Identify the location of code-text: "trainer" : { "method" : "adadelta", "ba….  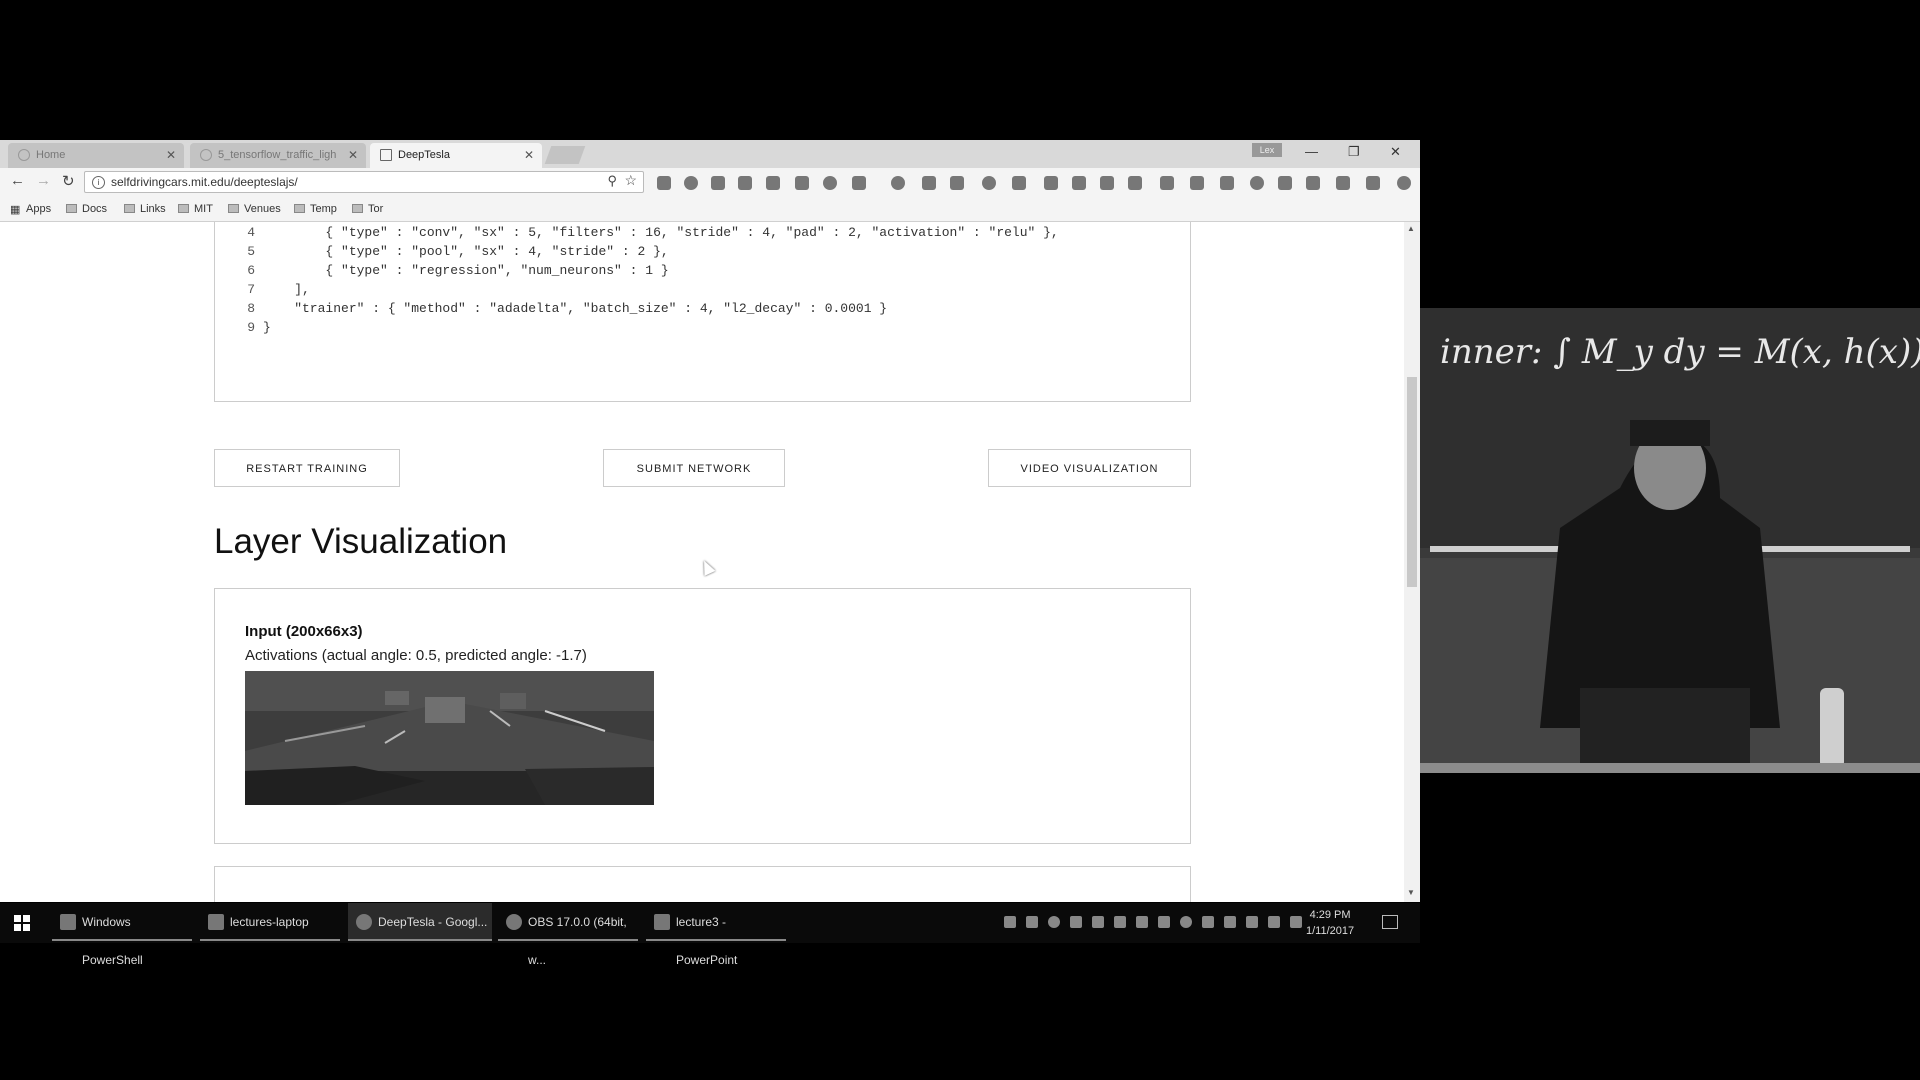
(575, 308).